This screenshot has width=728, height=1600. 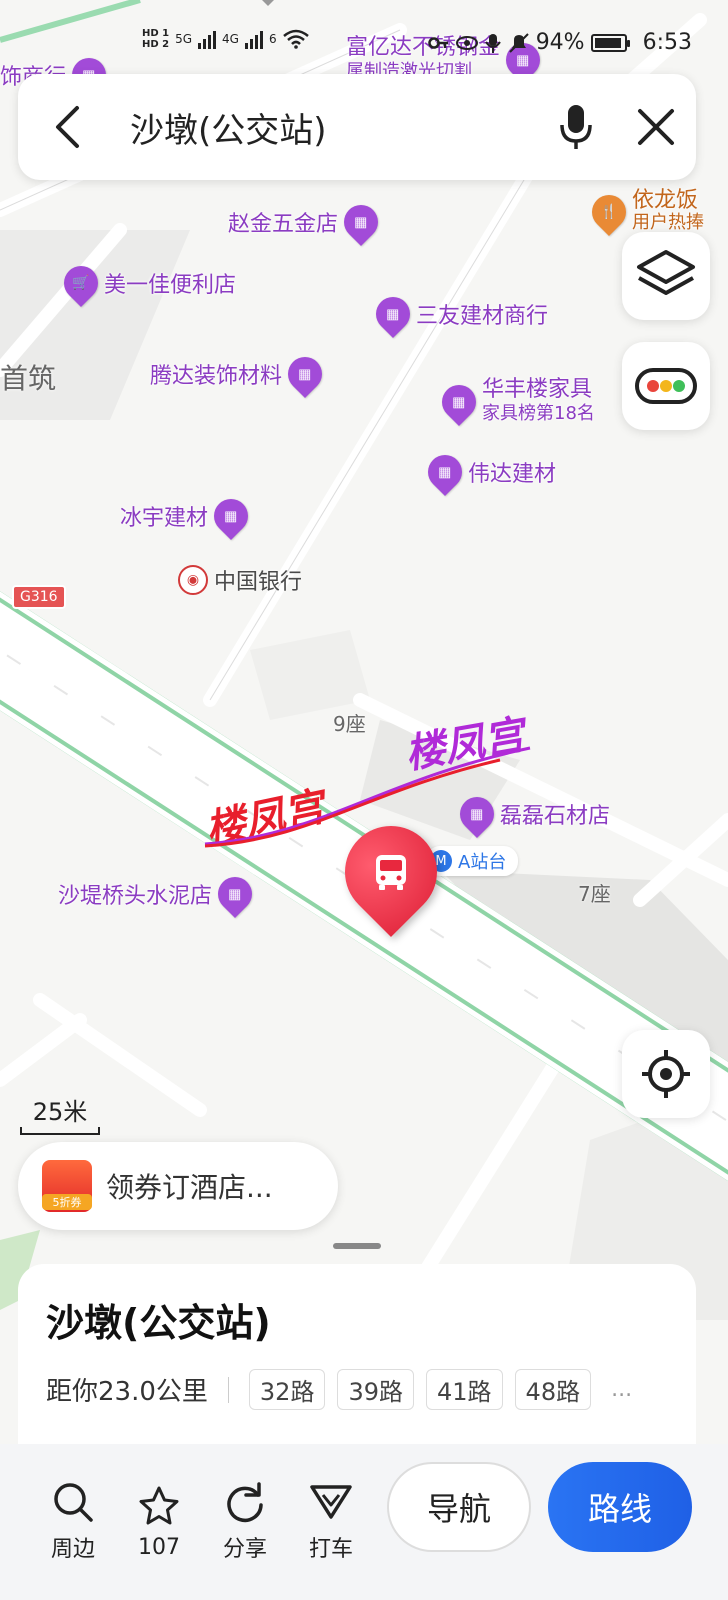 I want to click on poi-bingyu: 冰宇建材 ▦, so click(x=188, y=516).